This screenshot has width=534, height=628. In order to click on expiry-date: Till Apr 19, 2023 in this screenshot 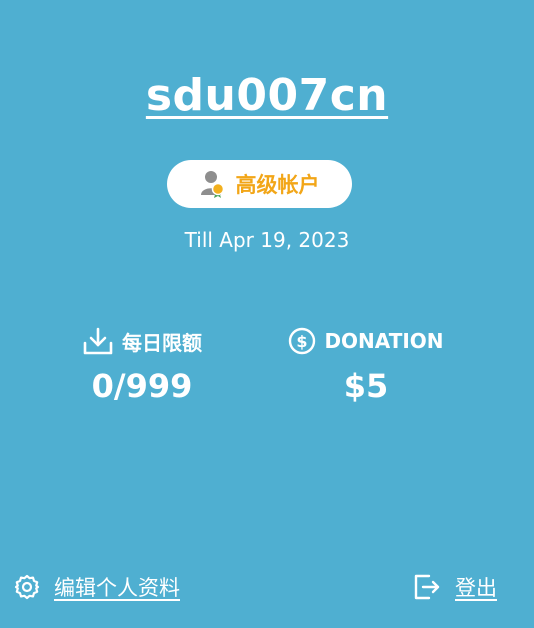, I will do `click(267, 240)`.